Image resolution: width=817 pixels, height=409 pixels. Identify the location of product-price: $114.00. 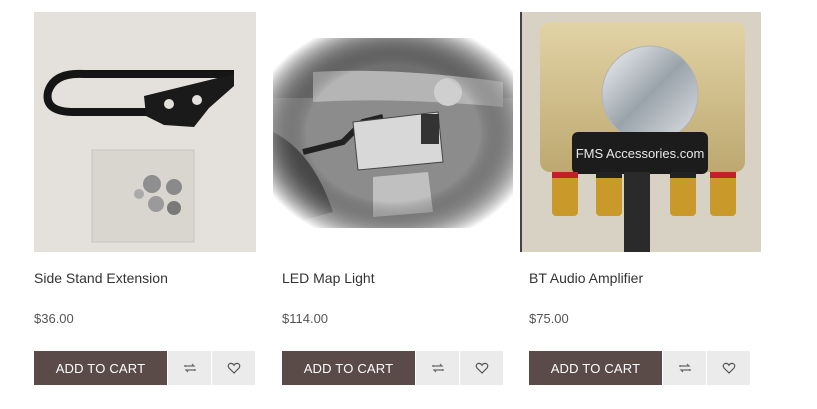
(305, 318).